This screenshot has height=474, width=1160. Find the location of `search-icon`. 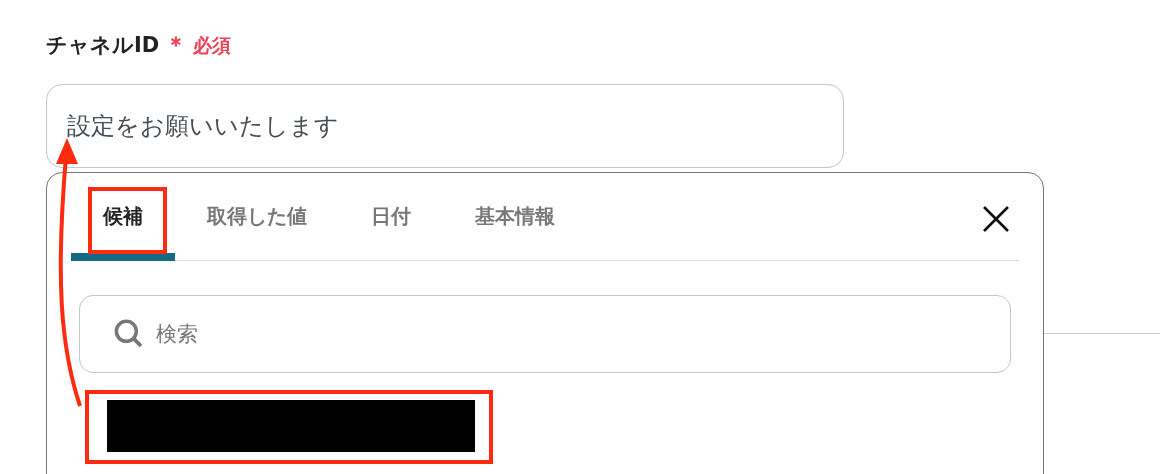

search-icon is located at coordinates (129, 334).